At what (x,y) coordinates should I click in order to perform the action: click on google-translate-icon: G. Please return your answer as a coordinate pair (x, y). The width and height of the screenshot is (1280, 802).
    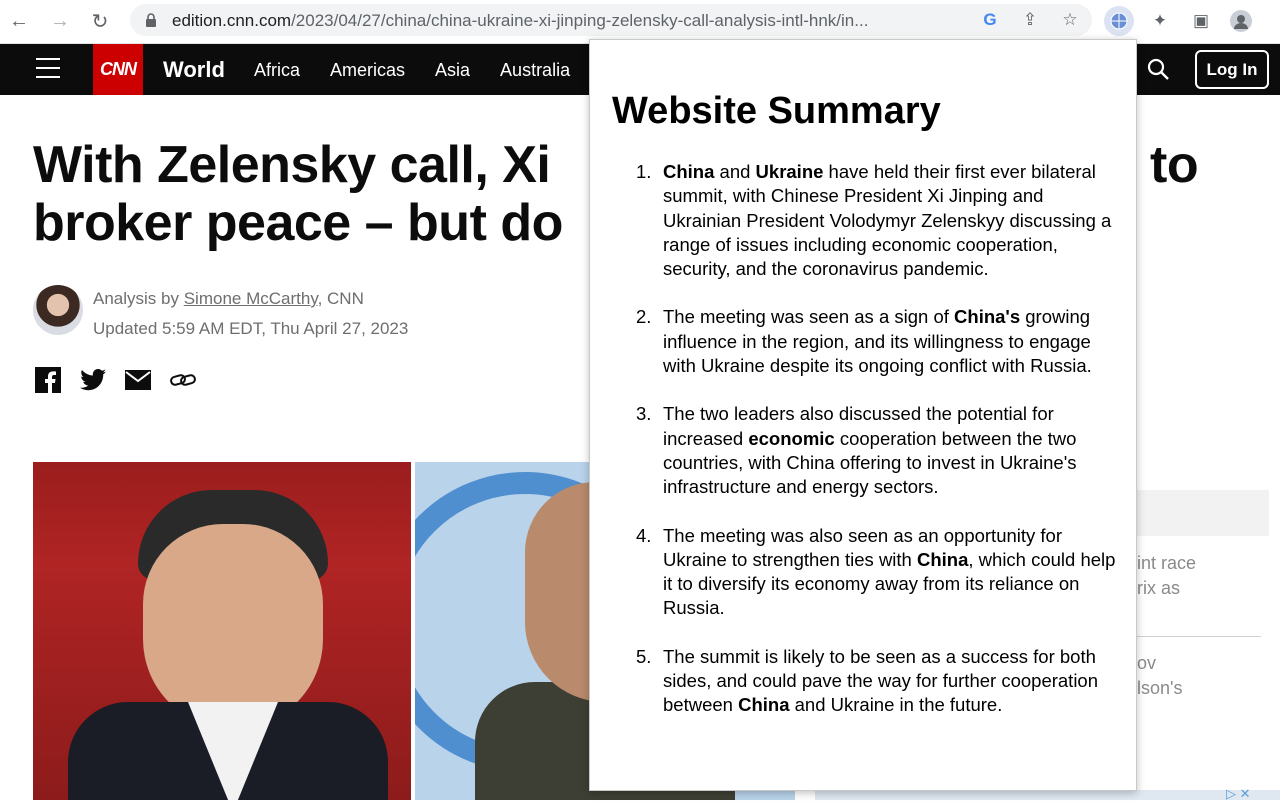
    Looking at the image, I should click on (990, 20).